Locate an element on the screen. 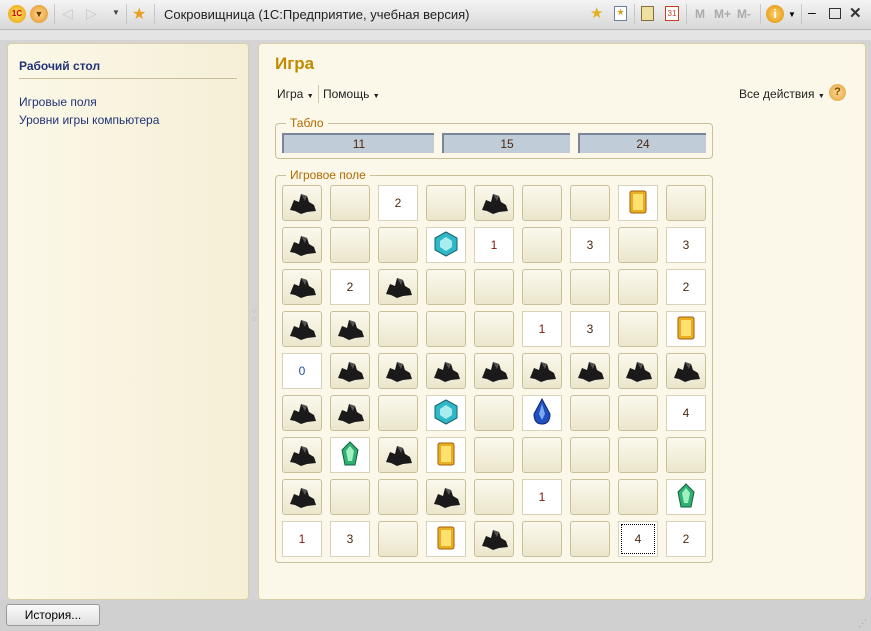 The width and height of the screenshot is (871, 631). calculator-icon is located at coordinates (647, 13).